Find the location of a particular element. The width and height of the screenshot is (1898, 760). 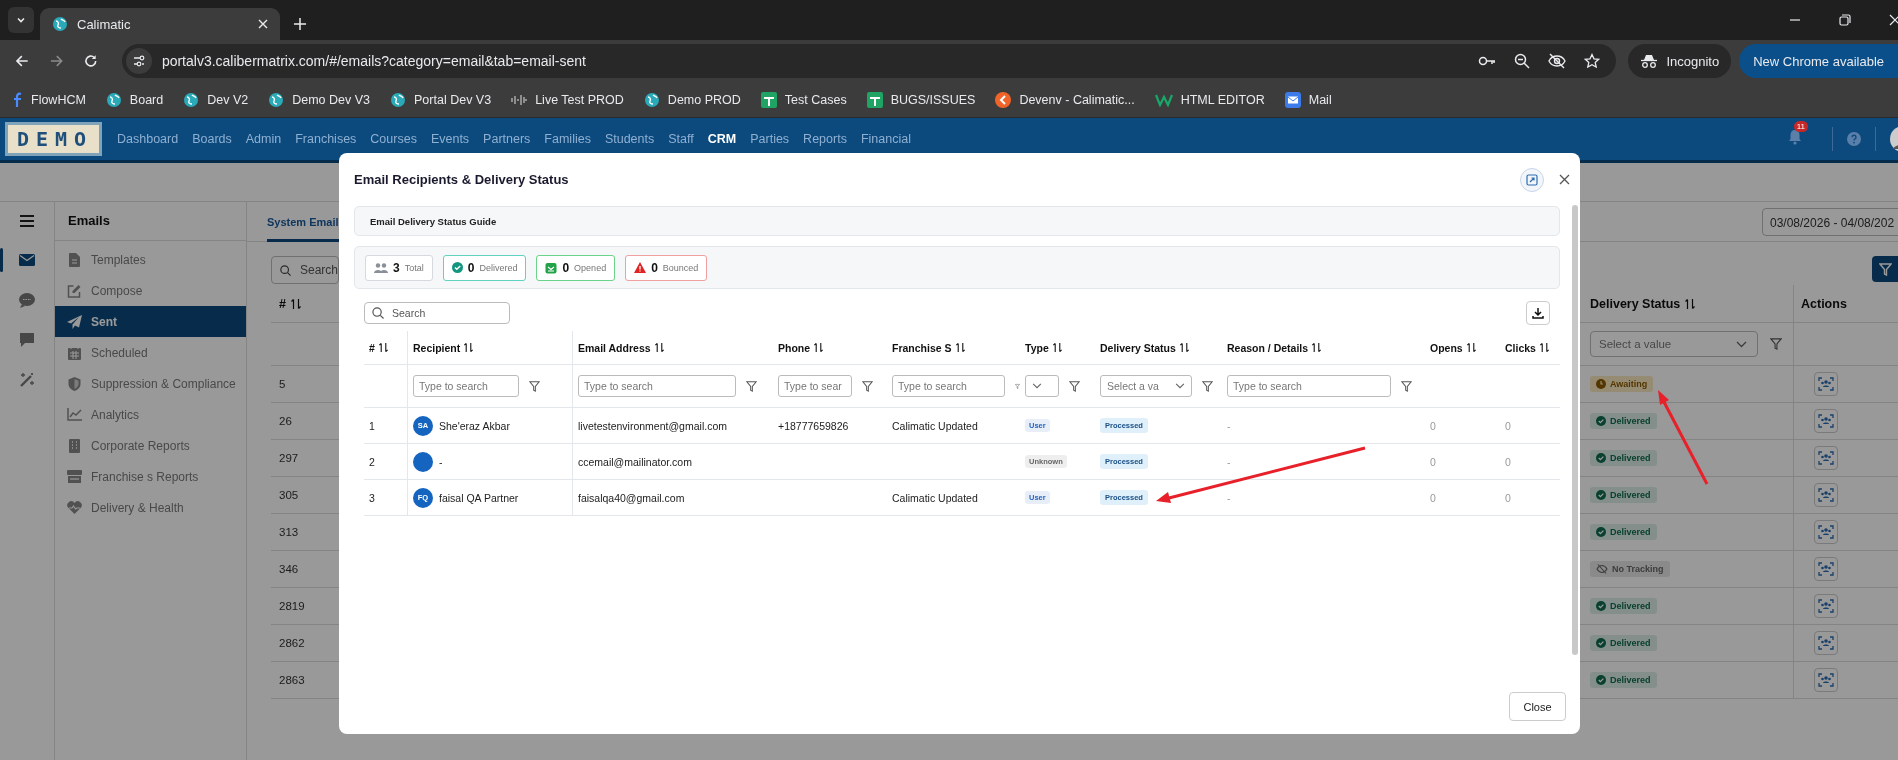

status-filter-dropdown: Select a value is located at coordinates (1674, 344).